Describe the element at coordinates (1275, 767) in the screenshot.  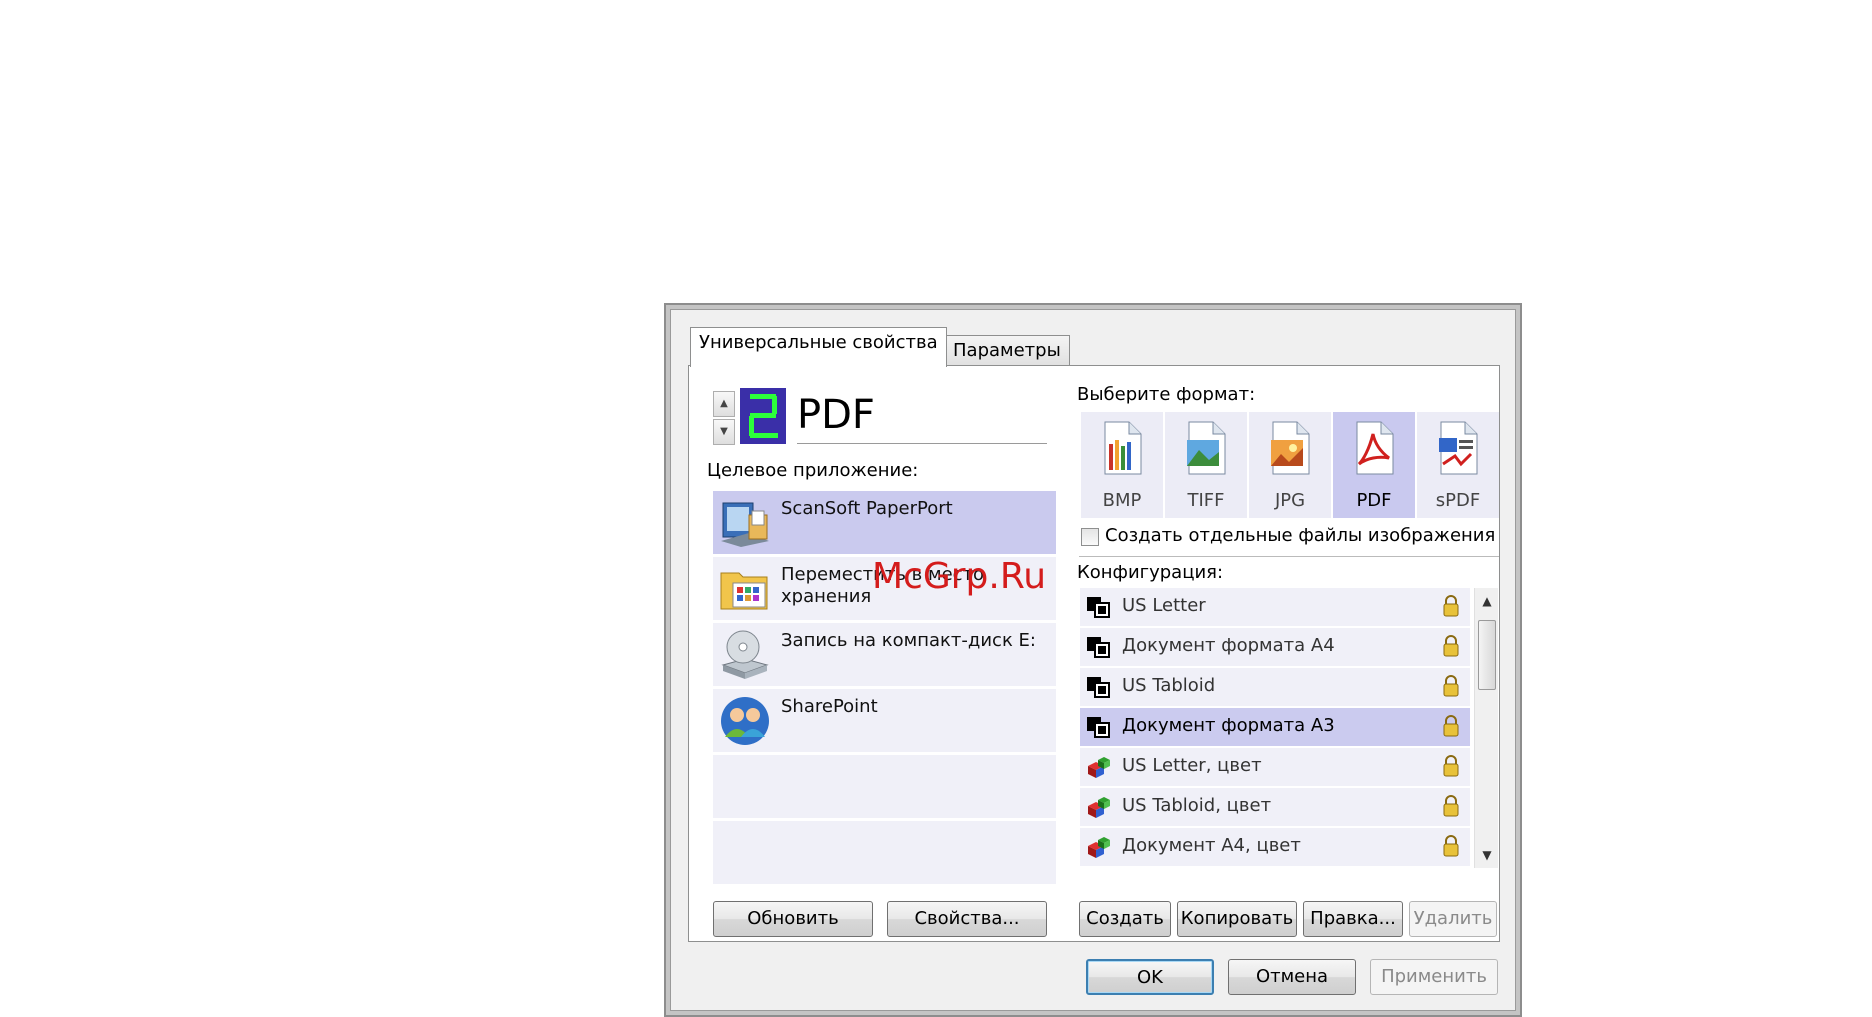
I see `config-item: US Letter, цвет` at that location.